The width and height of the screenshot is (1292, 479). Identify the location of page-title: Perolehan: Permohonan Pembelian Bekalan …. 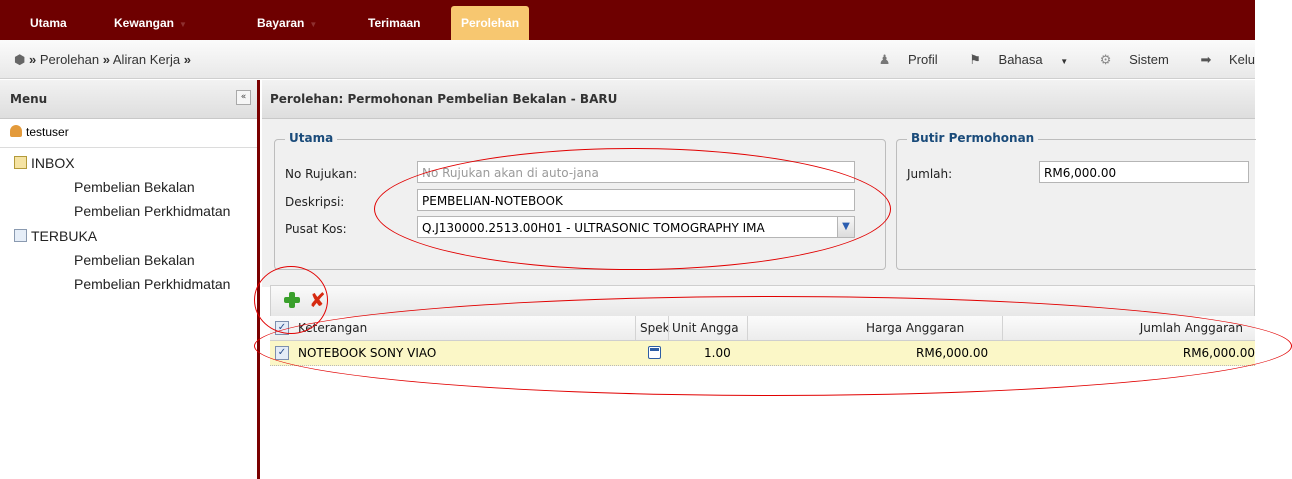
(444, 99).